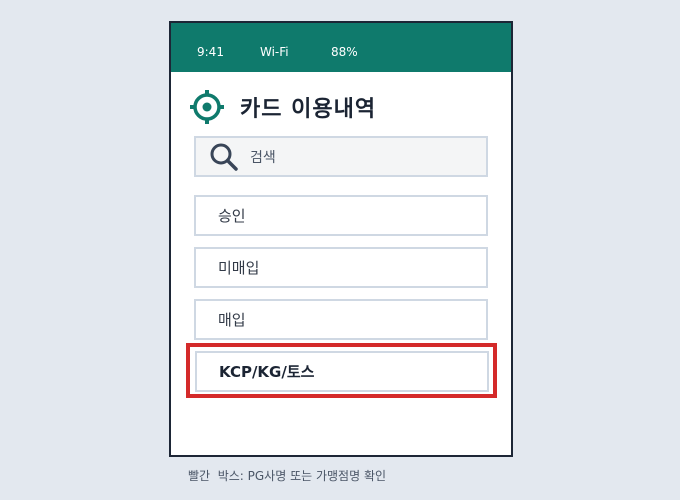 The height and width of the screenshot is (500, 680). I want to click on page-header: 카드 이용내역, so click(282, 107).